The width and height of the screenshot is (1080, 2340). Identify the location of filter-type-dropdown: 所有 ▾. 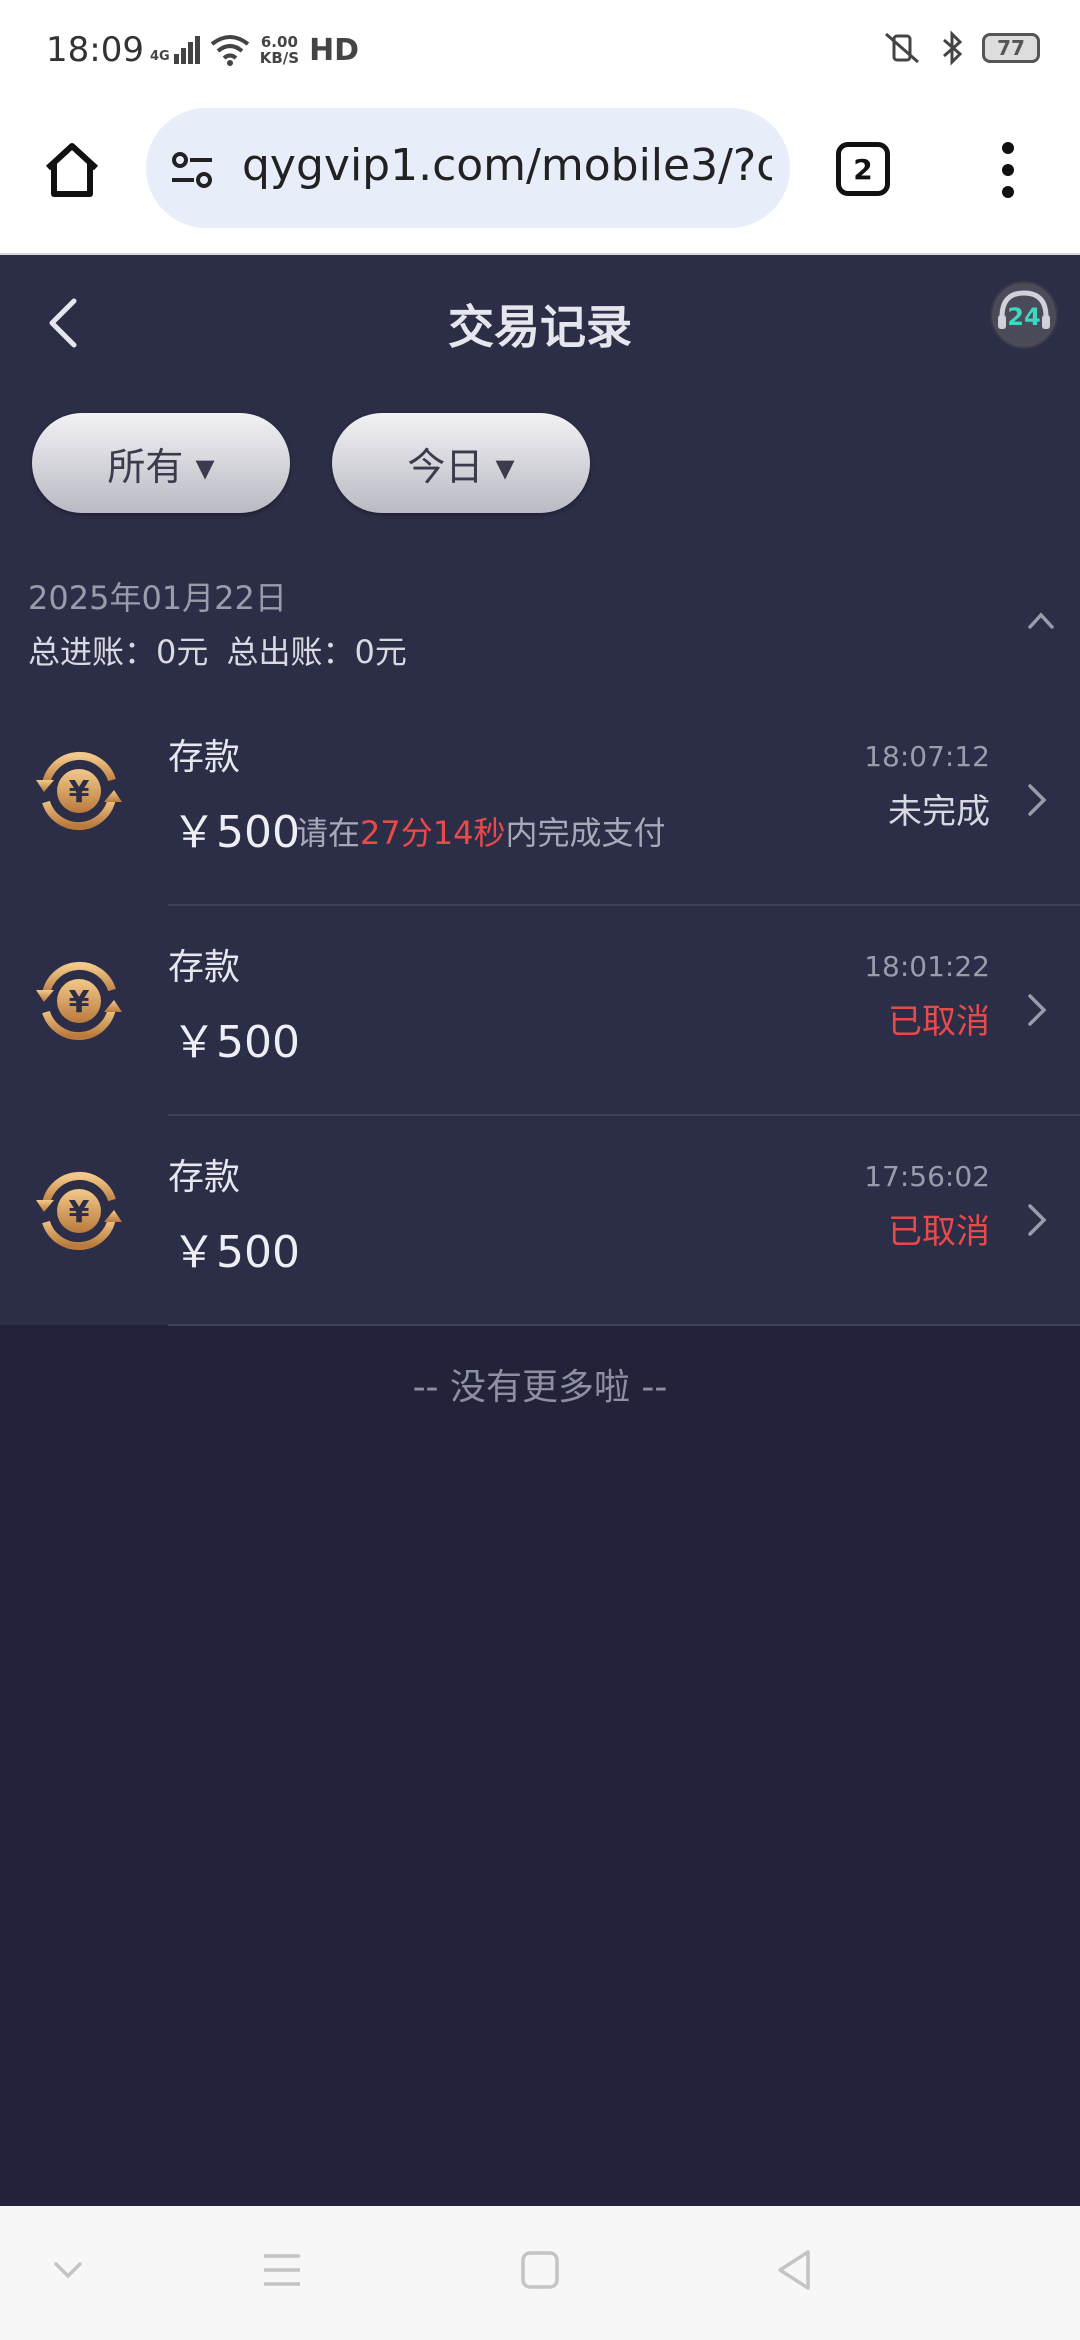
(161, 463).